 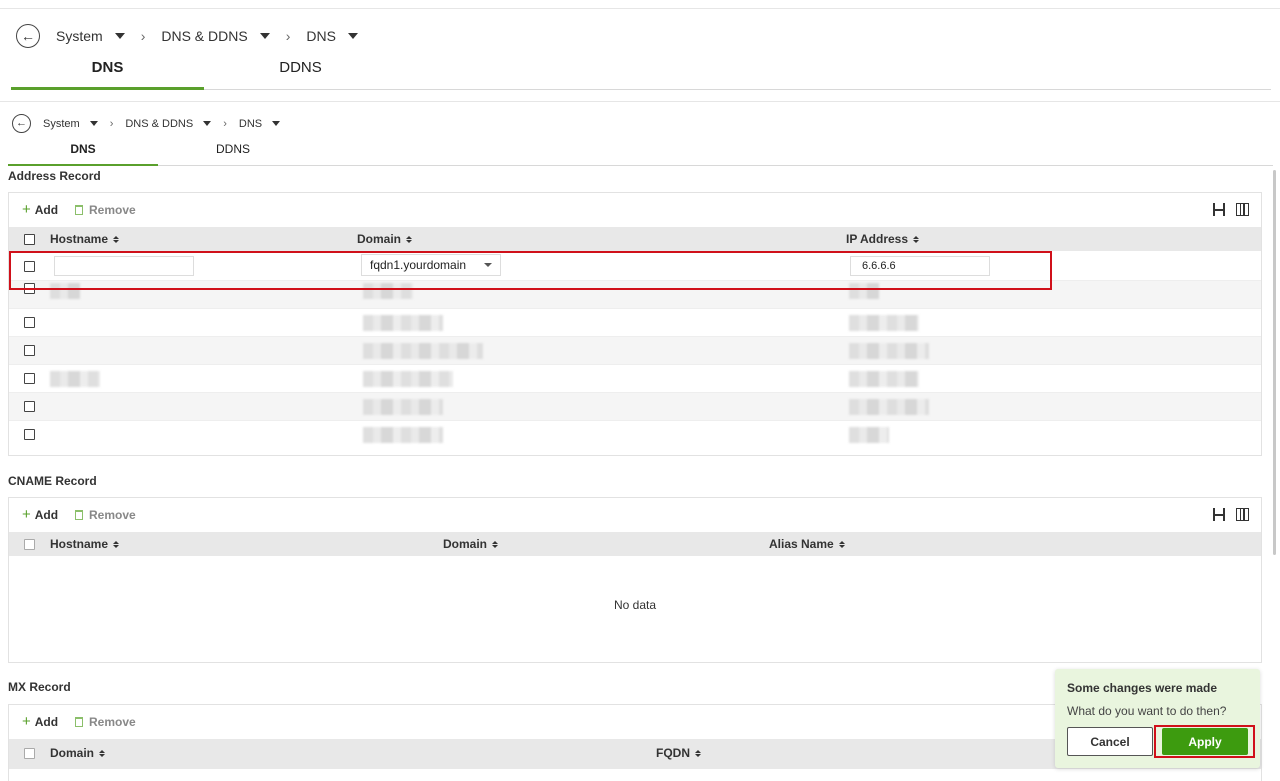 What do you see at coordinates (635, 605) in the screenshot?
I see `empty-state: No data` at bounding box center [635, 605].